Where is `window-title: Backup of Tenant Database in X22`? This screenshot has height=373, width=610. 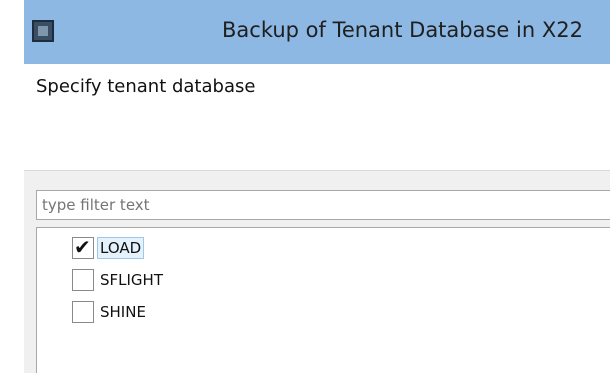
window-title: Backup of Tenant Database in X22 is located at coordinates (402, 30).